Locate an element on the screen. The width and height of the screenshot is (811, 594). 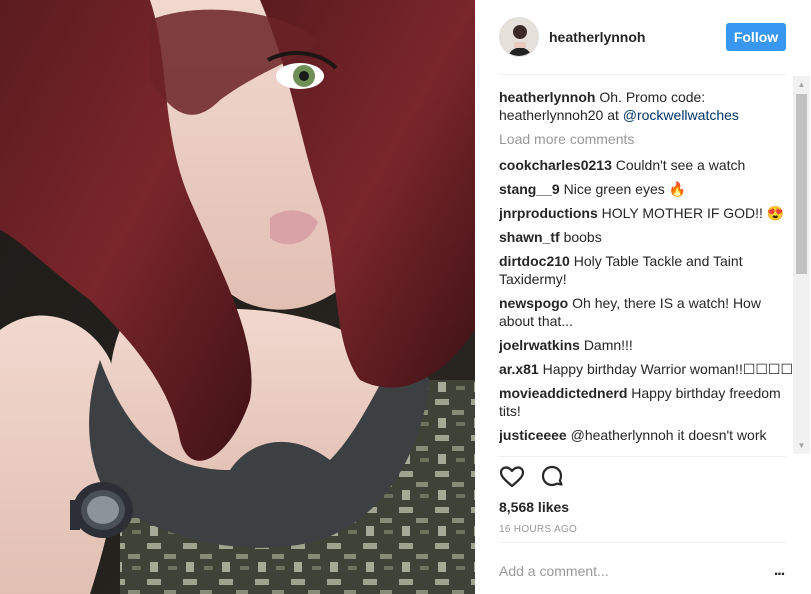
like-button is located at coordinates (512, 477).